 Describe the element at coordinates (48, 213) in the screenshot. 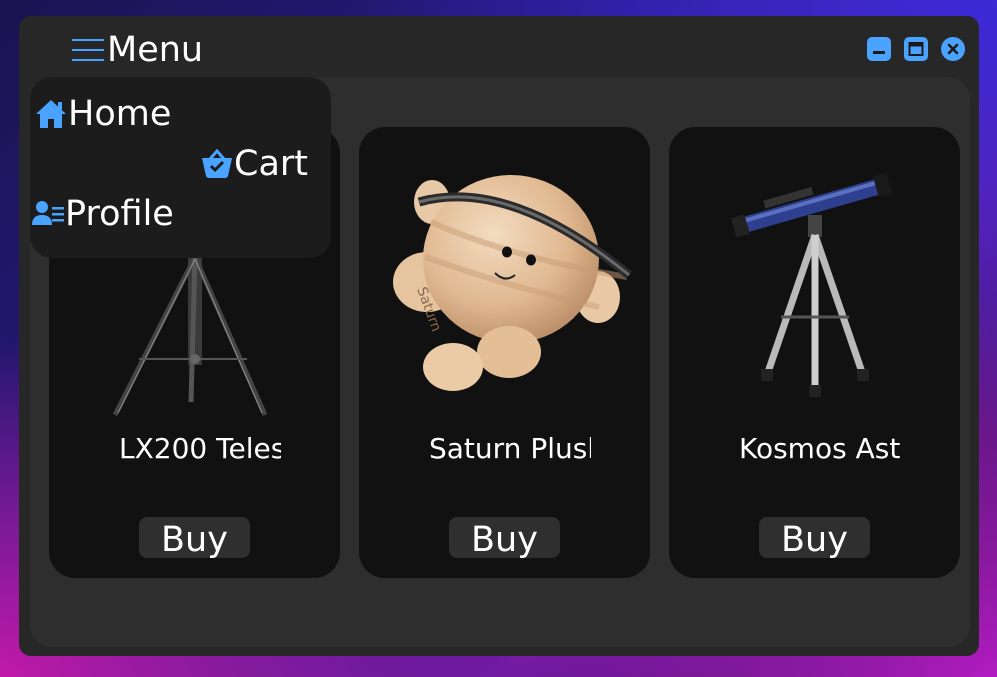

I see `profile-icon` at that location.